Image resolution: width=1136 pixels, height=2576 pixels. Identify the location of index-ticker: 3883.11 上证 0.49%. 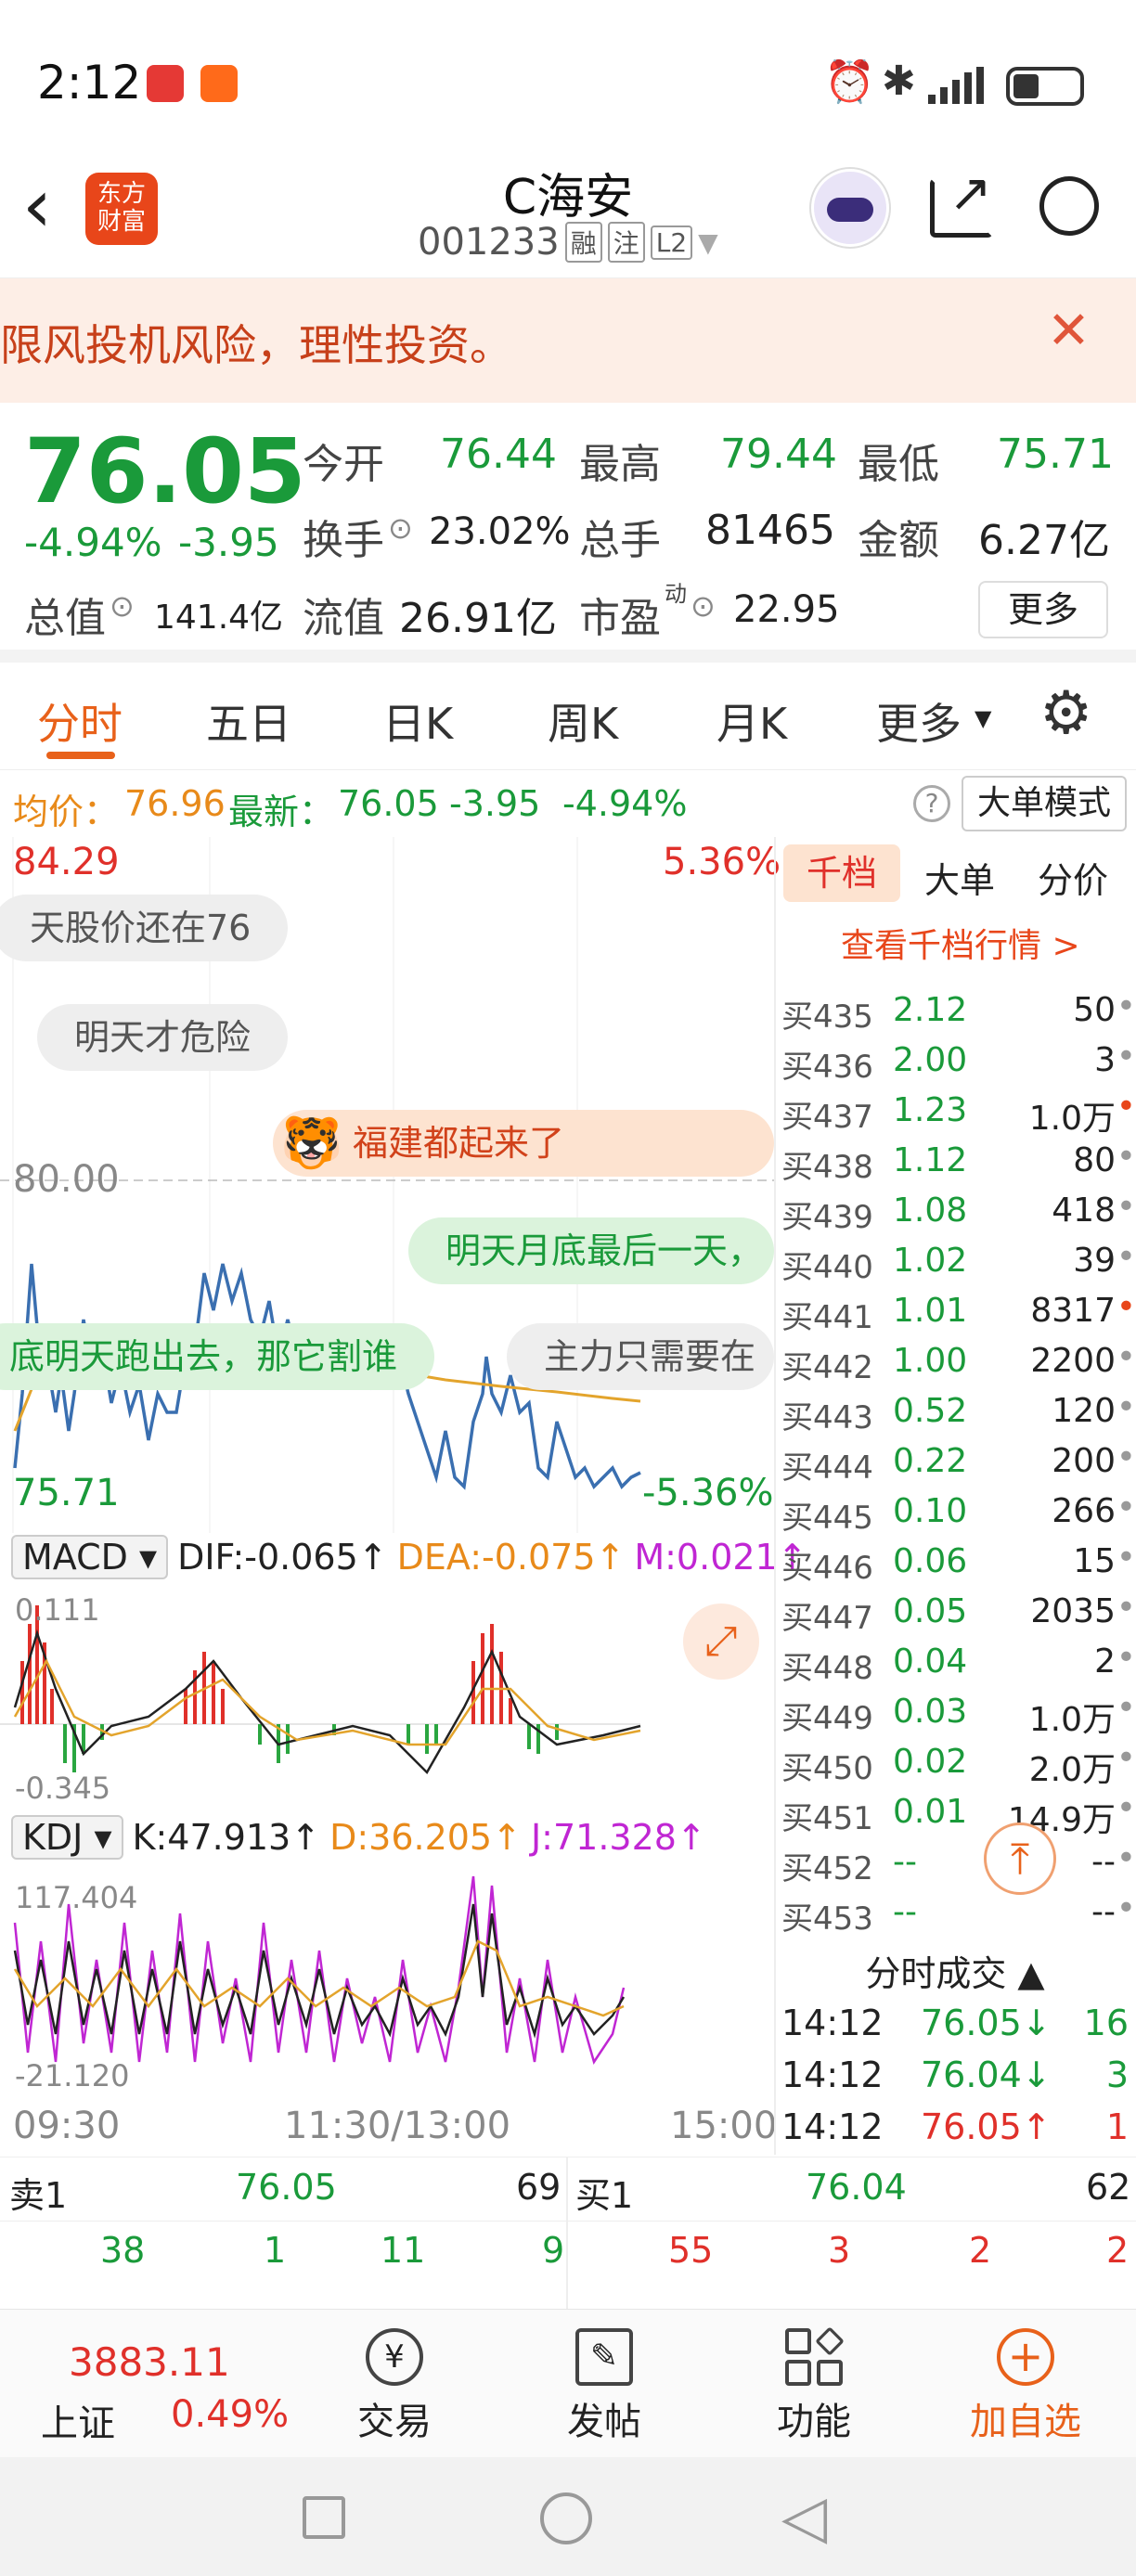
(153, 2384).